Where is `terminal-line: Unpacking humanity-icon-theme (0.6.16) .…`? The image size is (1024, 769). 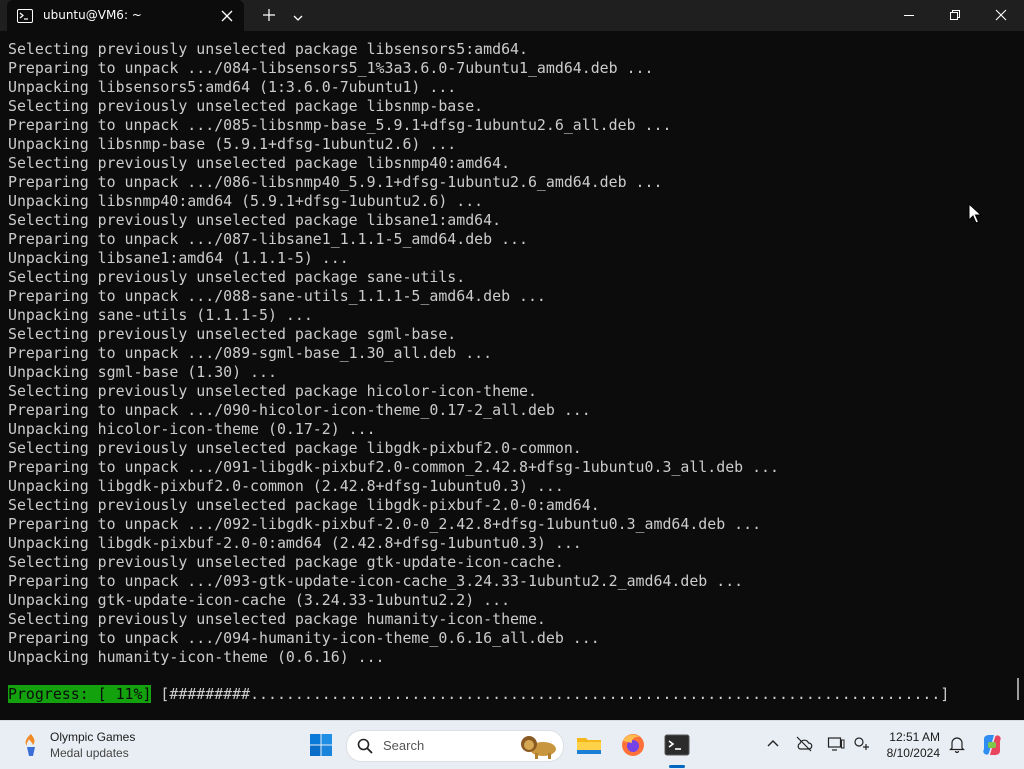
terminal-line: Unpacking humanity-icon-theme (0.6.16) .… is located at coordinates (196, 657).